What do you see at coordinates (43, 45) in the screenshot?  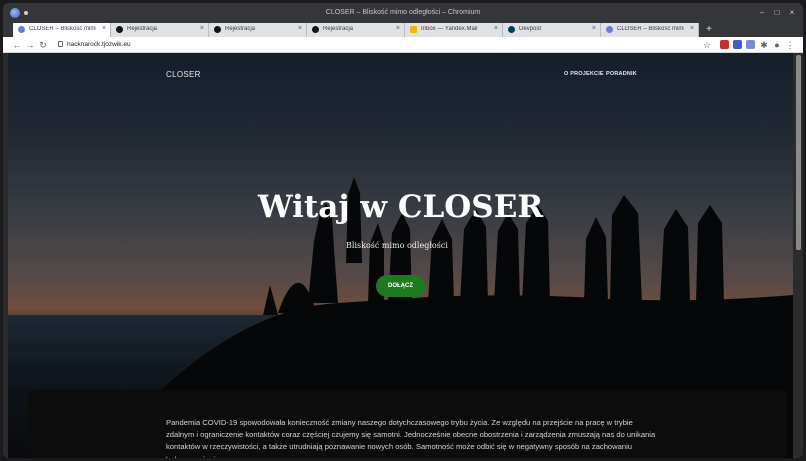 I see `reload-icon: ↻` at bounding box center [43, 45].